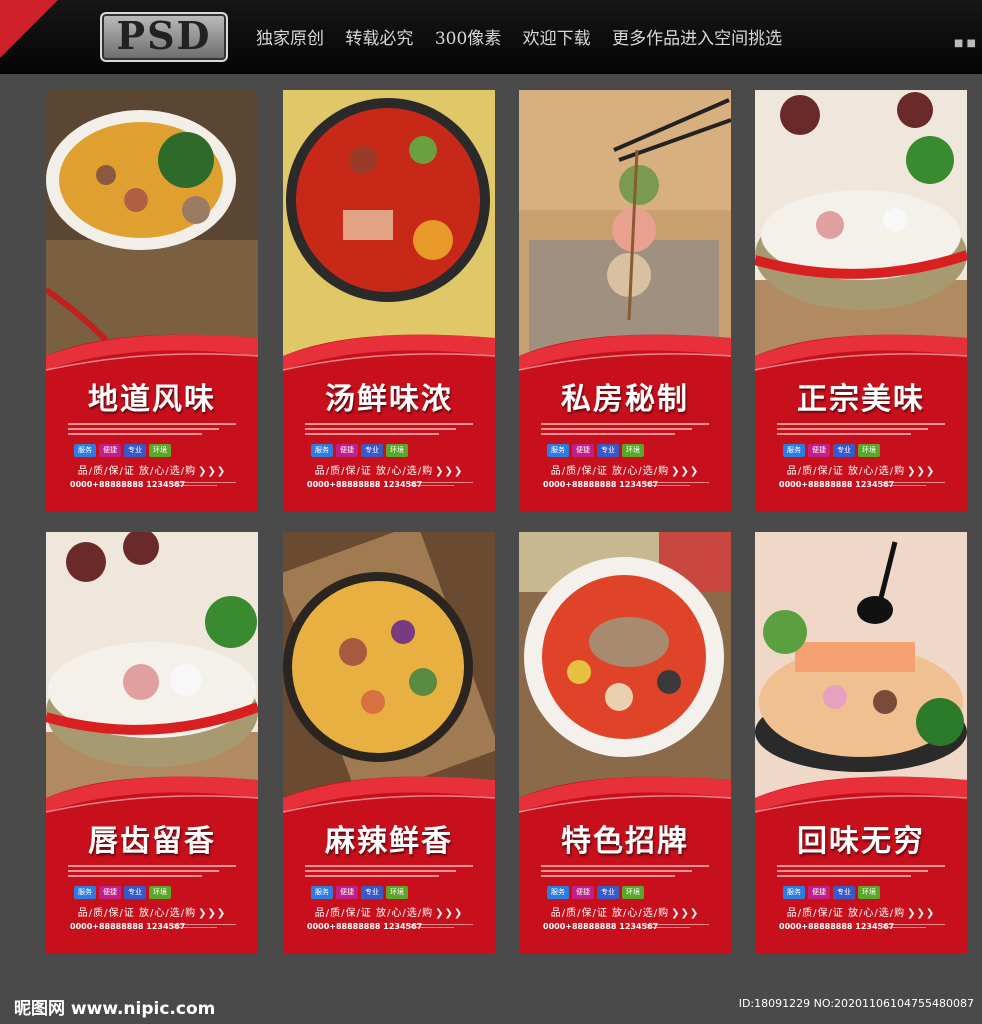  What do you see at coordinates (114, 1006) in the screenshot?
I see `site-logo: 昵图网 www.nipic.com` at bounding box center [114, 1006].